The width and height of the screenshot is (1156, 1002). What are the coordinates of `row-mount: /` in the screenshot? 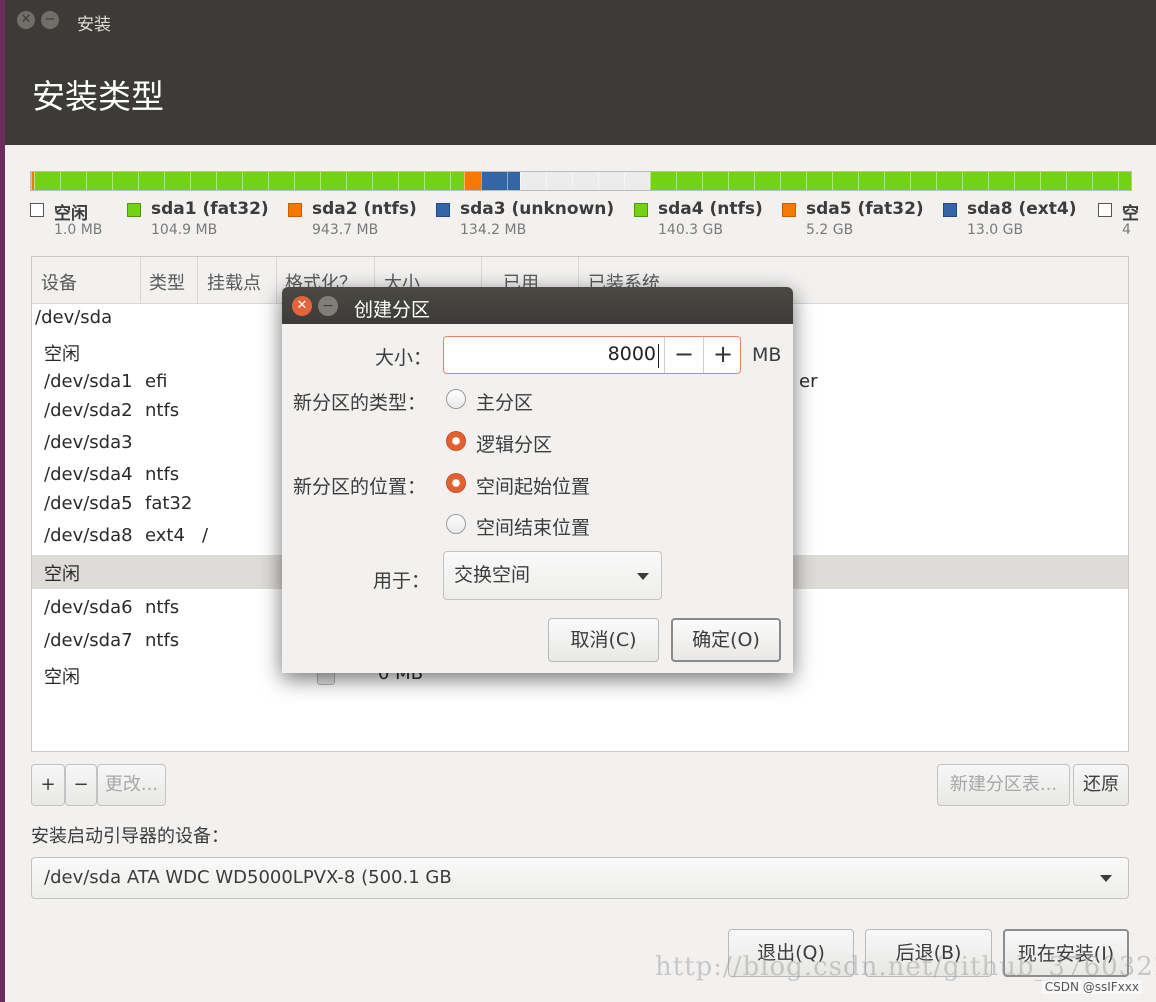 It's located at (205, 535).